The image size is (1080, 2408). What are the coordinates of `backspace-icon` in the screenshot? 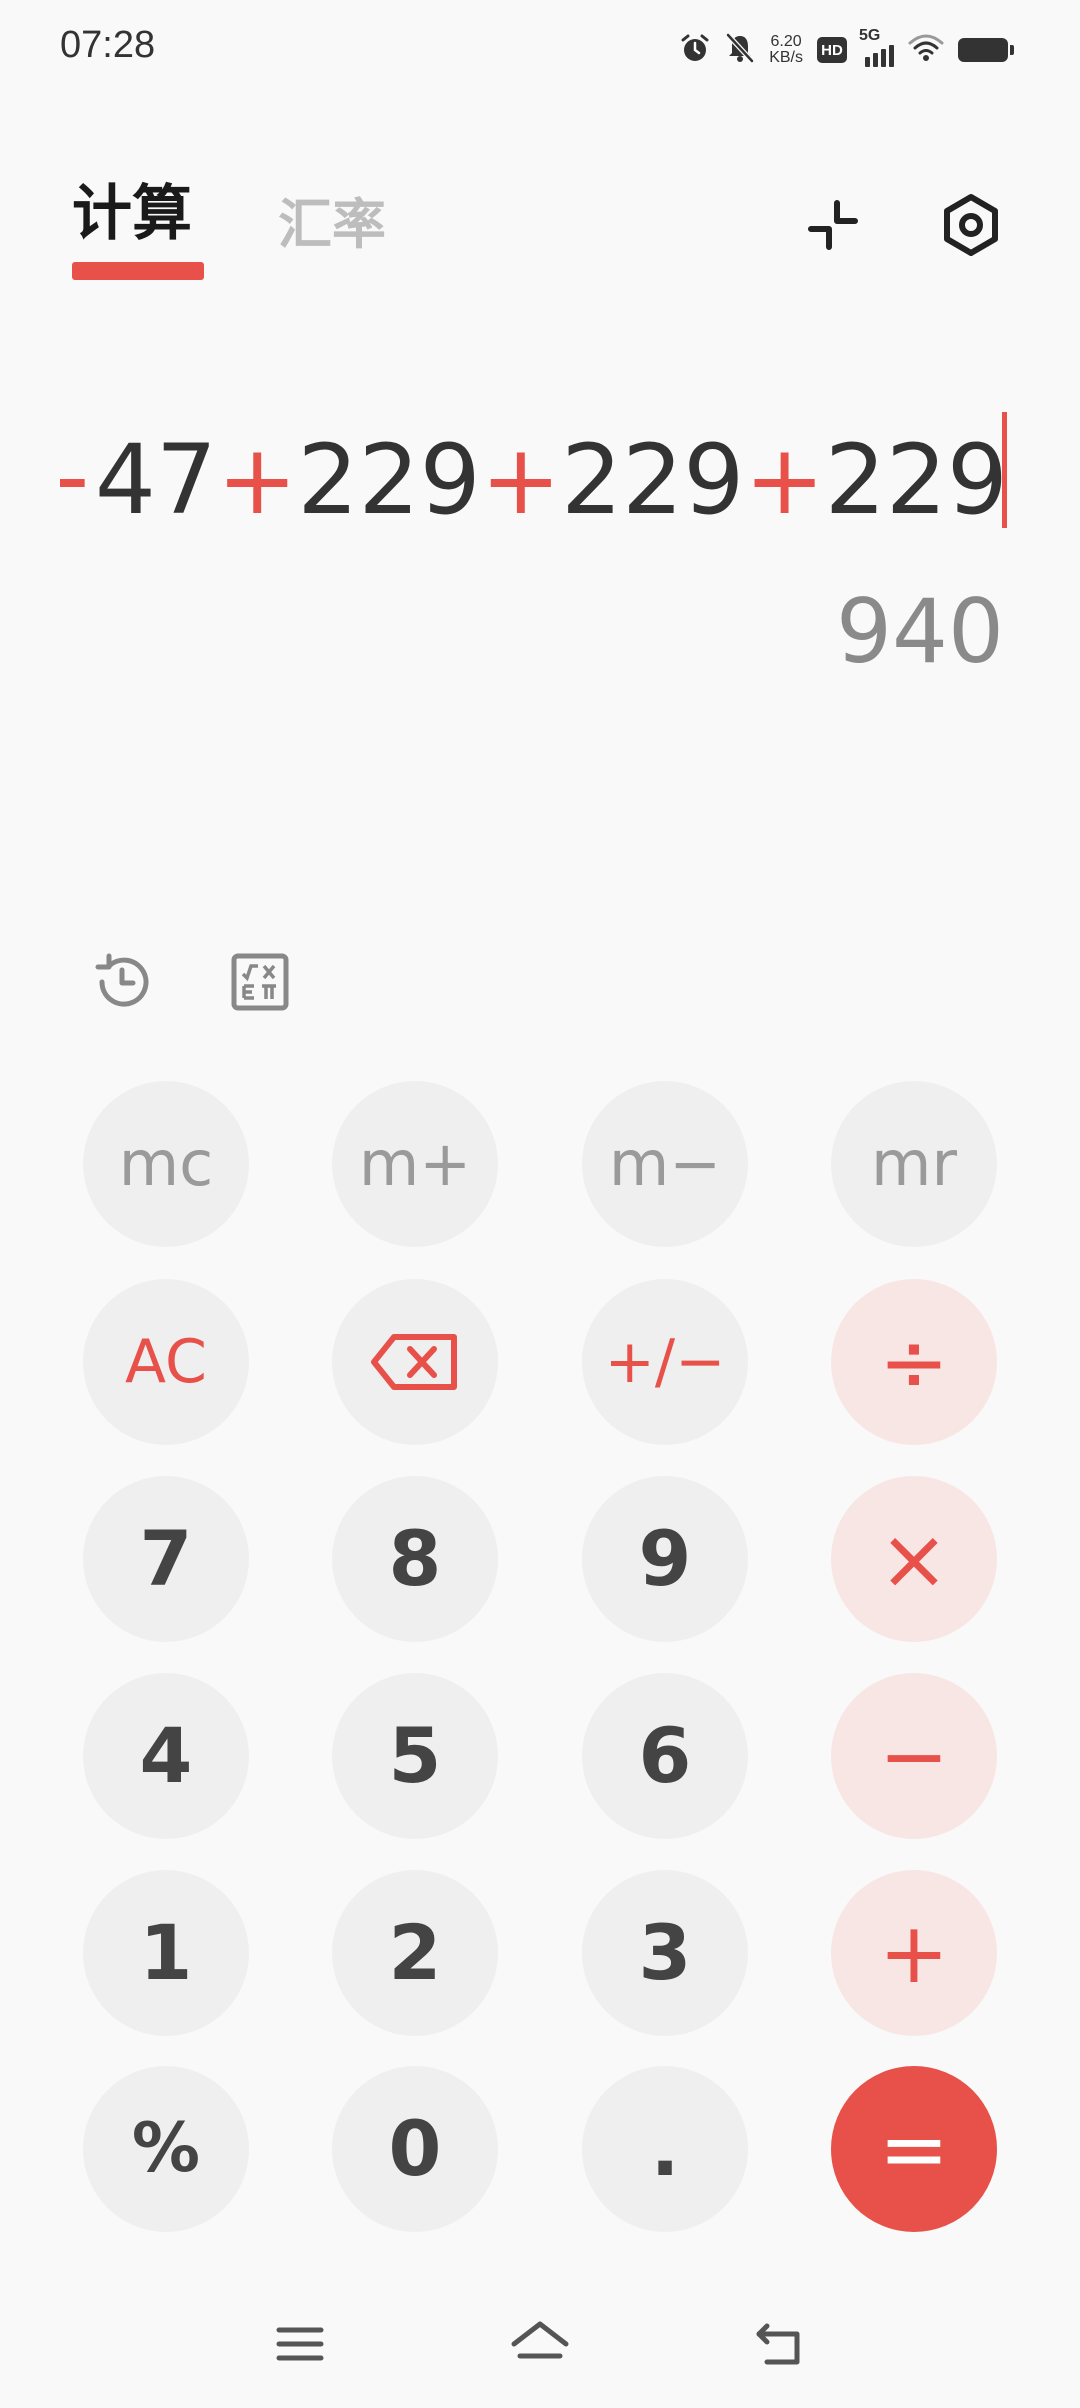 It's located at (414, 1362).